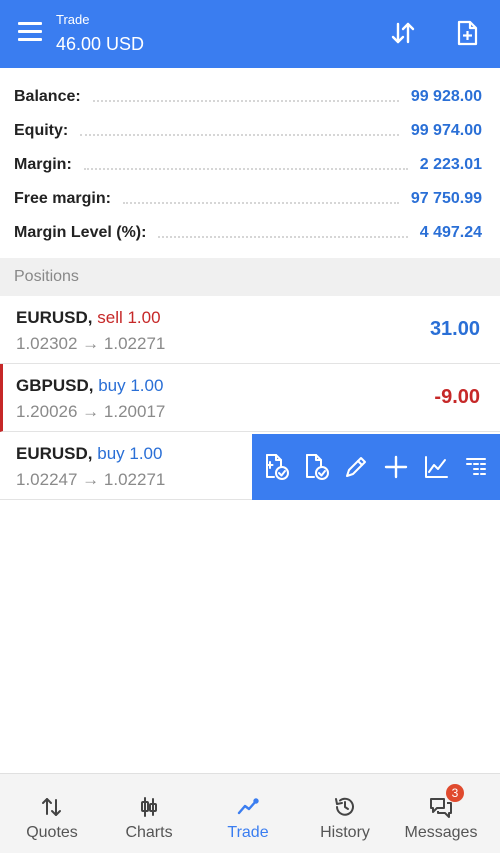 The height and width of the screenshot is (853, 500). I want to click on nav-quotes: Quotes, so click(52, 813).